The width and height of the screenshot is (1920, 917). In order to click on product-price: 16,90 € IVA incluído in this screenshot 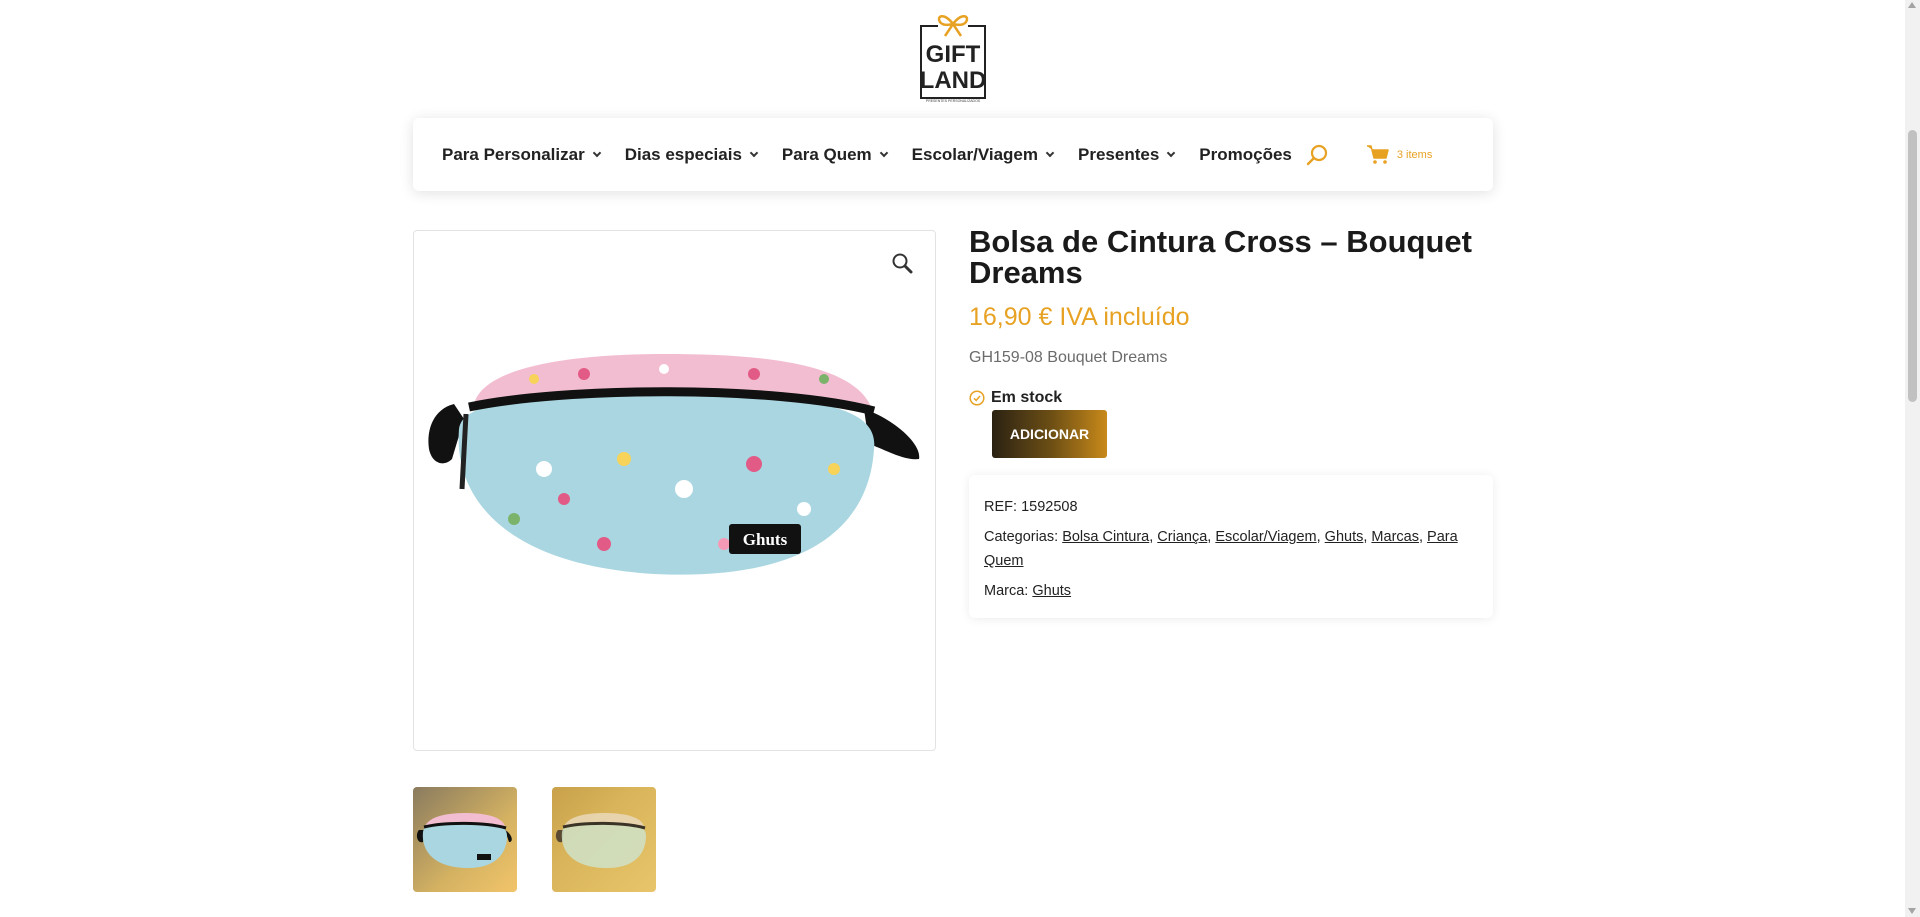, I will do `click(1079, 317)`.